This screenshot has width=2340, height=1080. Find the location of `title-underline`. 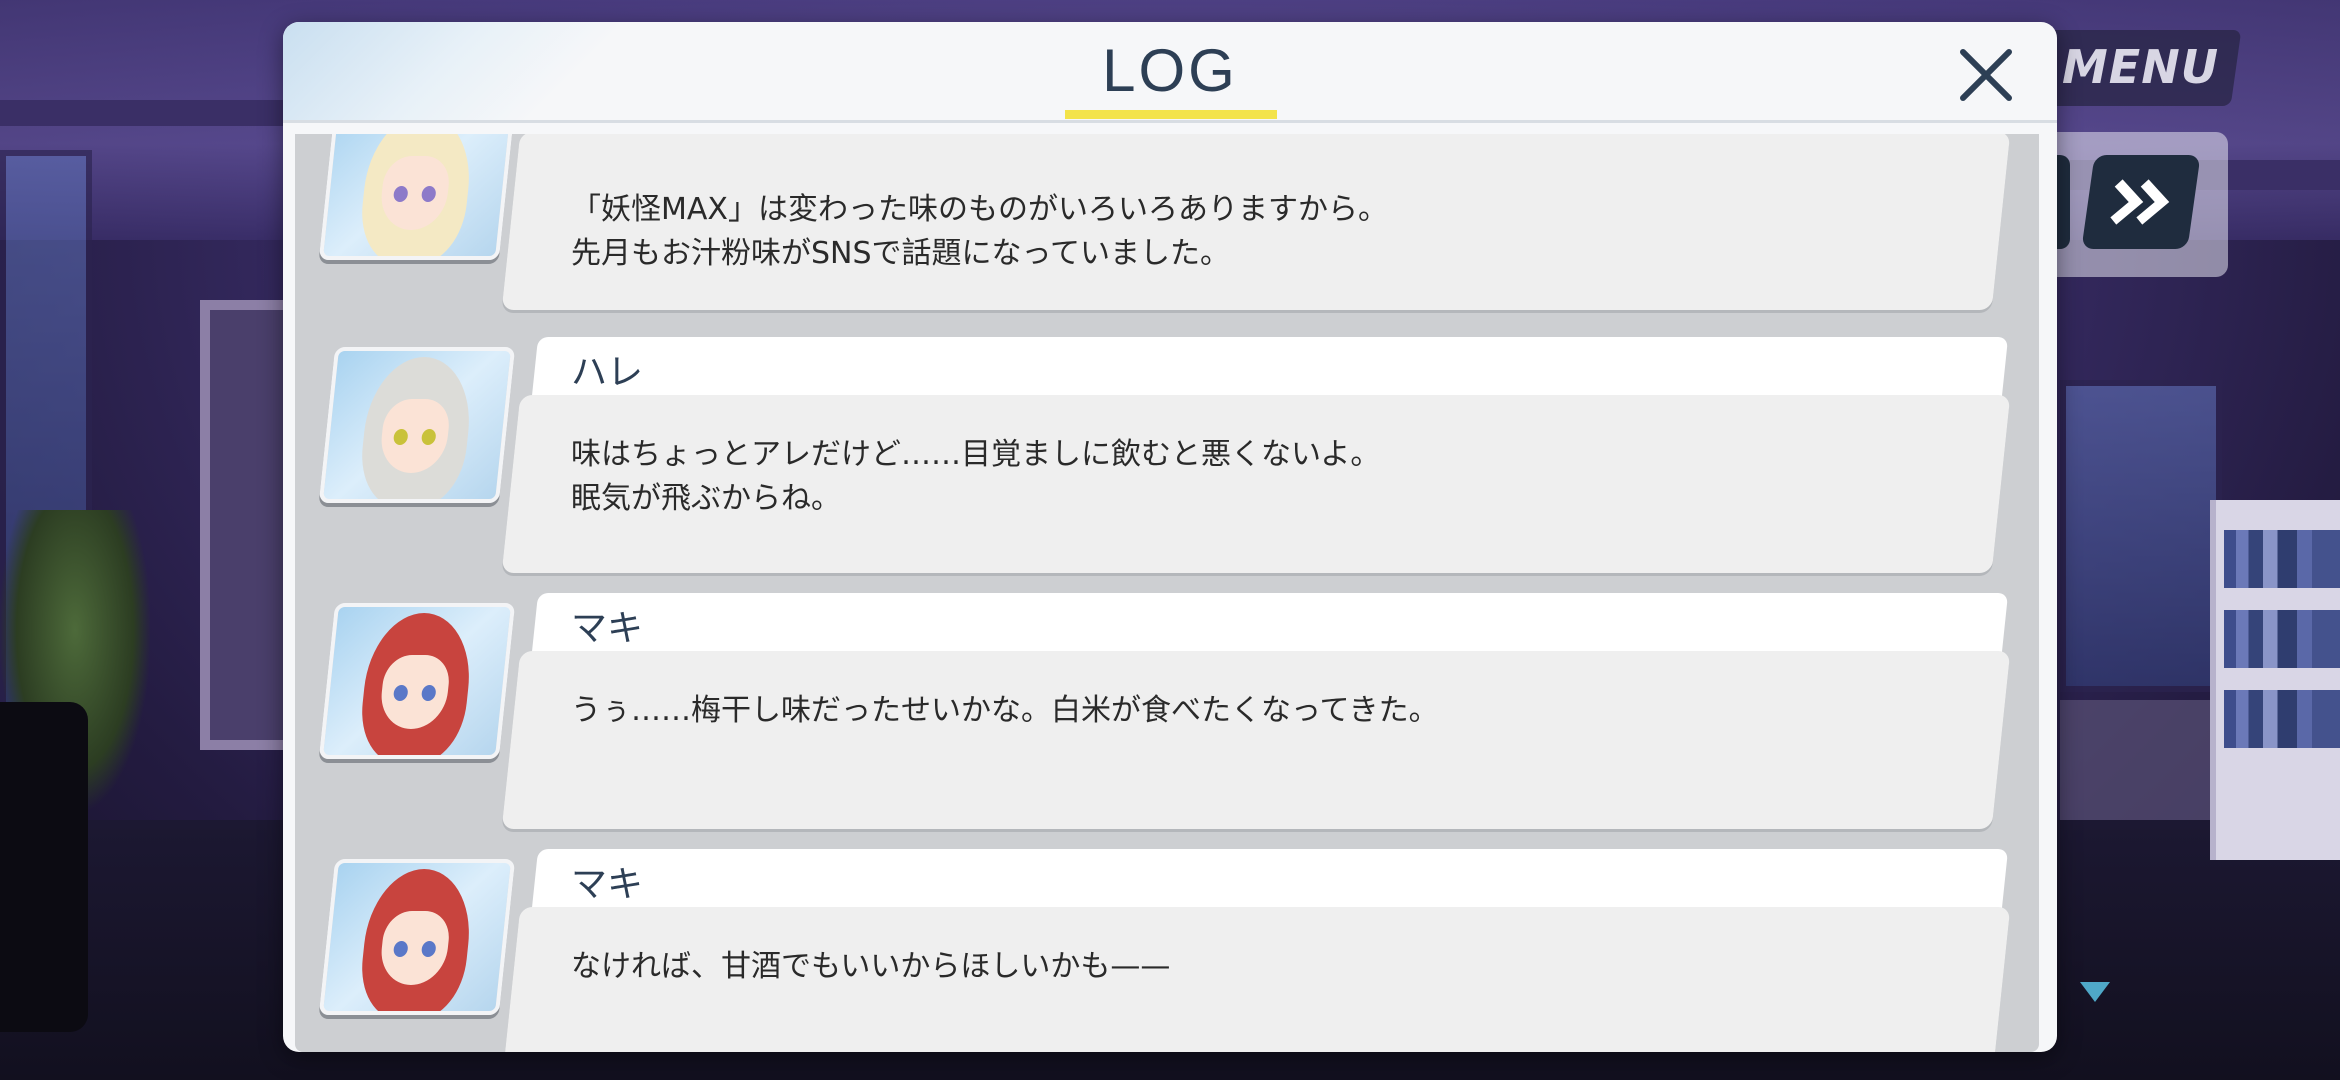

title-underline is located at coordinates (1171, 114).